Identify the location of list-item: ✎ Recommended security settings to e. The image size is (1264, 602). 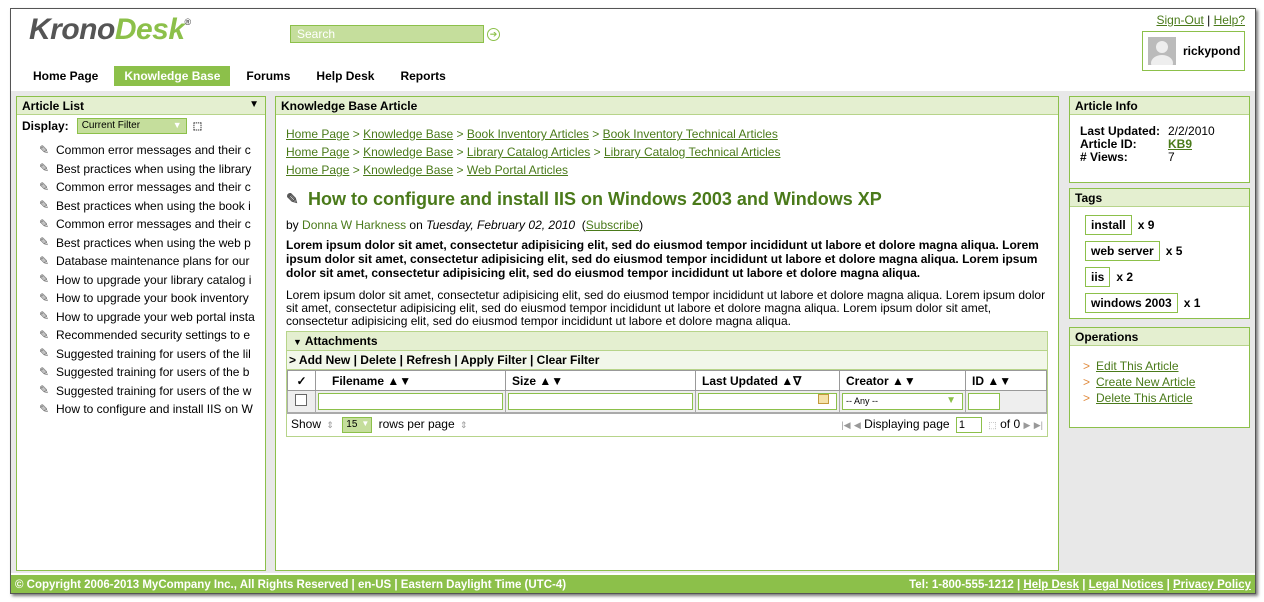
(152, 335).